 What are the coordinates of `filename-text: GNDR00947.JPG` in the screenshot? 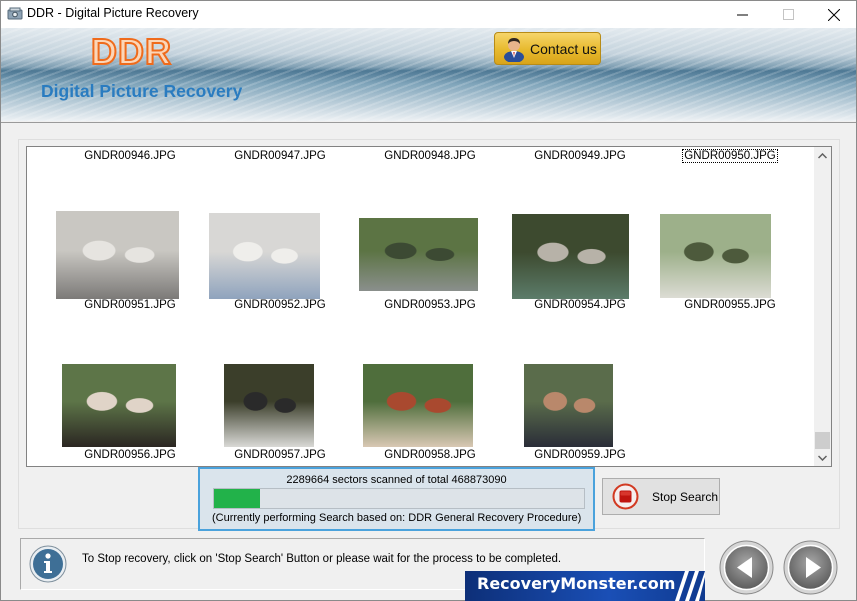 It's located at (280, 156).